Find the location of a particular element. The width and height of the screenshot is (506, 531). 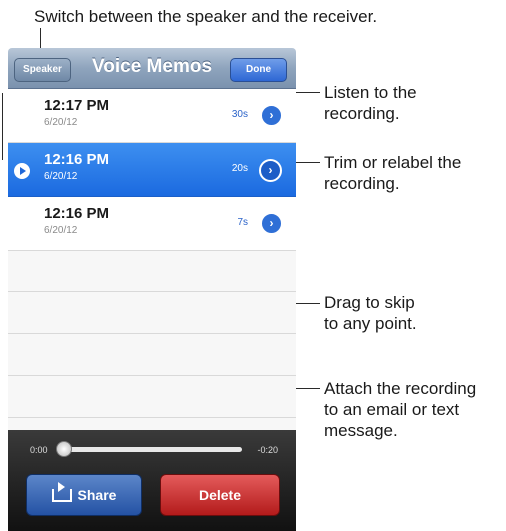

navigation-bar: Speaker Voice Memos Done is located at coordinates (152, 68).